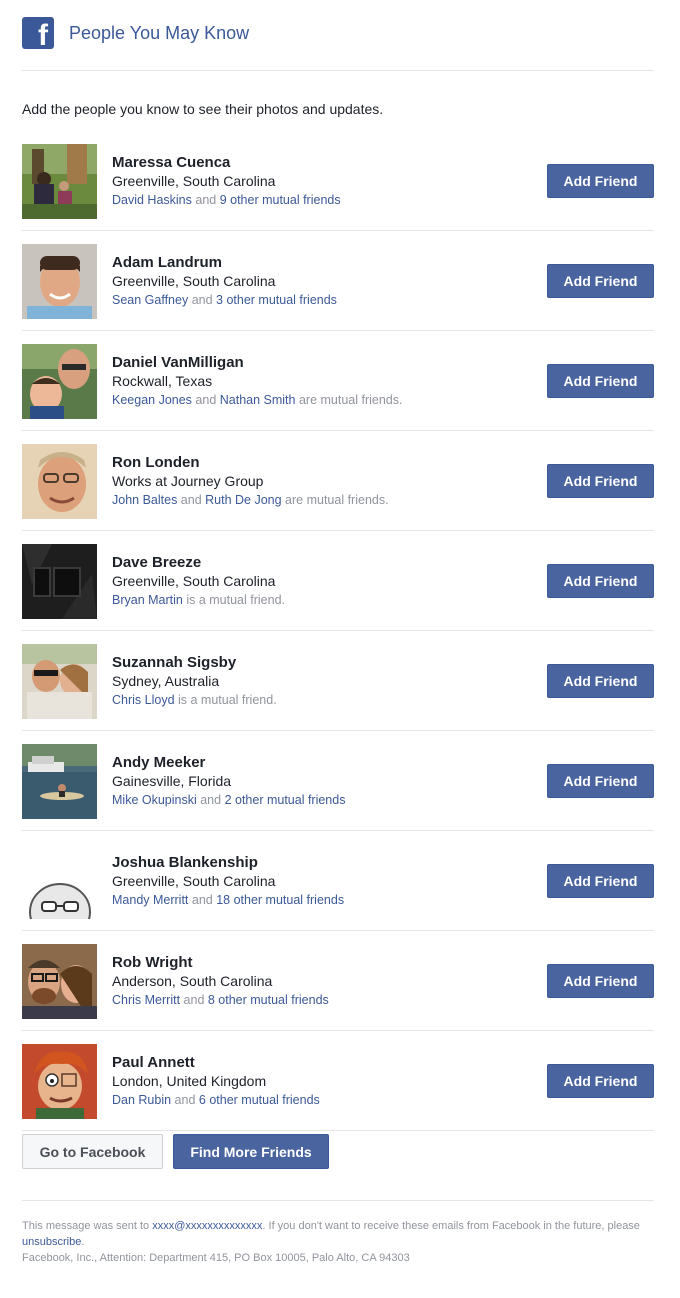 This screenshot has height=1298, width=680. Describe the element at coordinates (228, 762) in the screenshot. I see `person-name: Andy Meeker` at that location.